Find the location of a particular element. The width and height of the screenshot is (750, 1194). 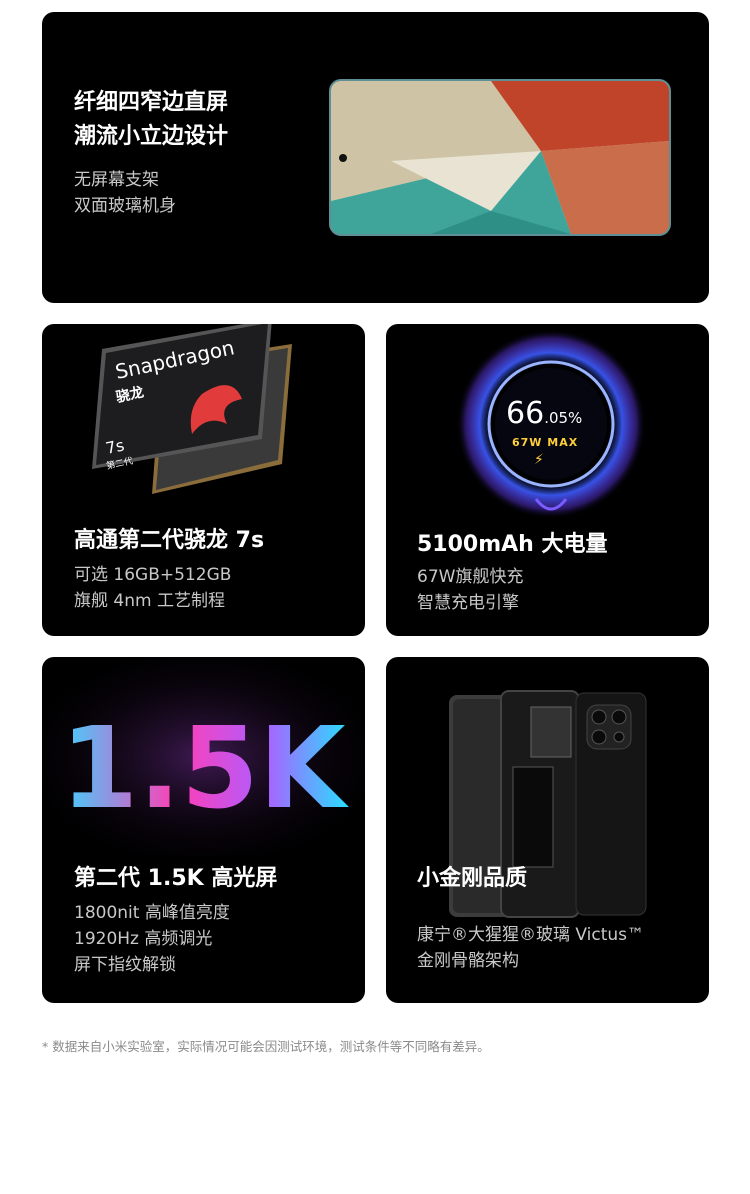

battery-sub-line2: 智慧充电引擎 is located at coordinates (468, 603).